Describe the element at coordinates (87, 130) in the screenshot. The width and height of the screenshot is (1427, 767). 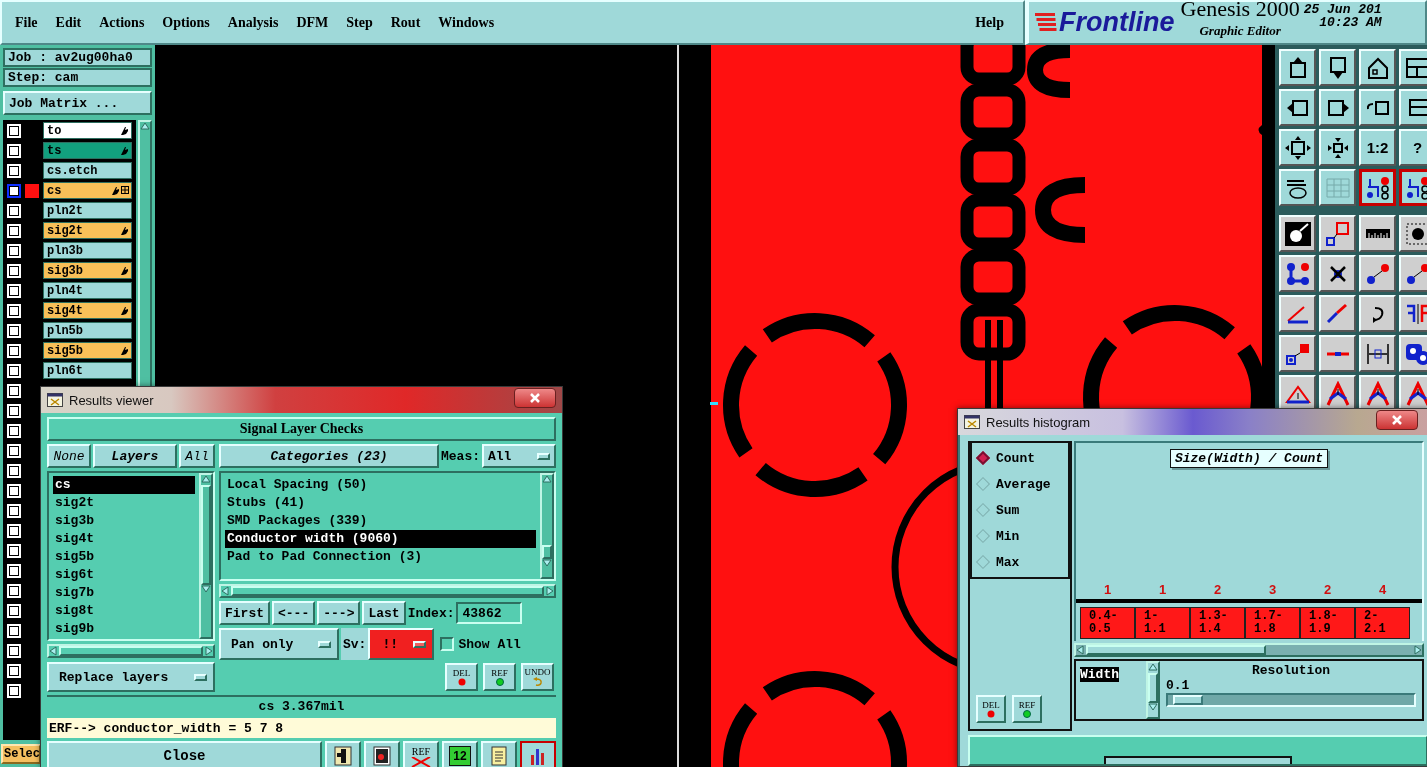
I see `layer-name: to` at that location.